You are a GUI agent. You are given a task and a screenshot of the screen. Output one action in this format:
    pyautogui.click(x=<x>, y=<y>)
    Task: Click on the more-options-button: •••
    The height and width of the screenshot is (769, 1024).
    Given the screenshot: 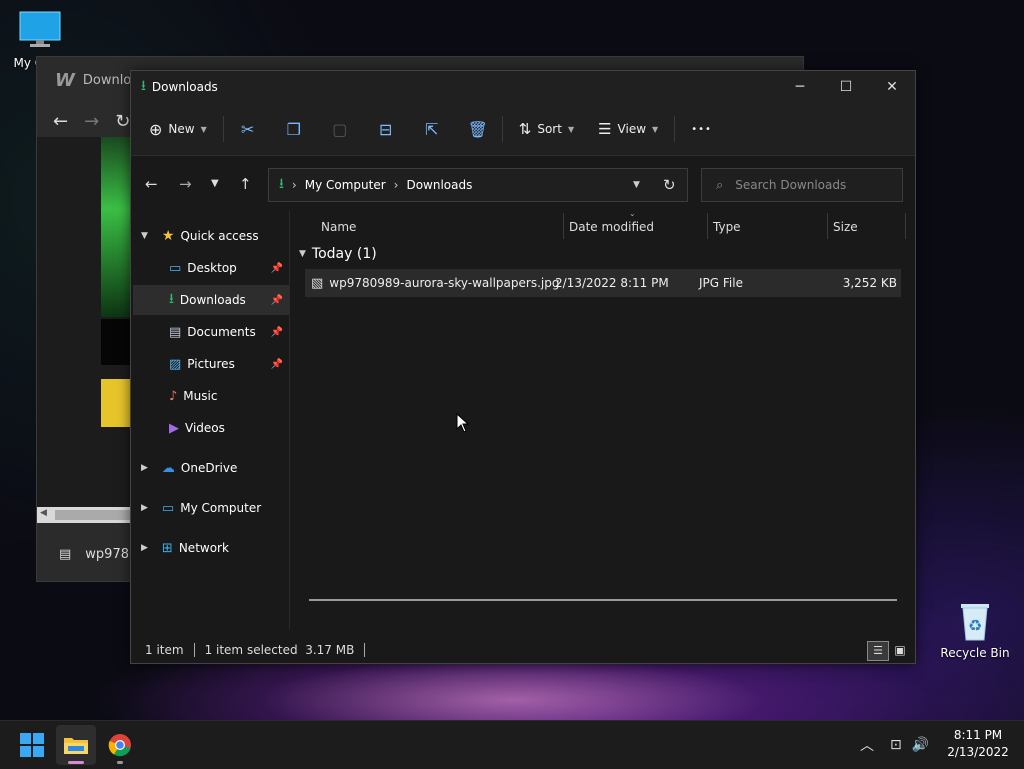 What is the action you would take?
    pyautogui.click(x=701, y=129)
    